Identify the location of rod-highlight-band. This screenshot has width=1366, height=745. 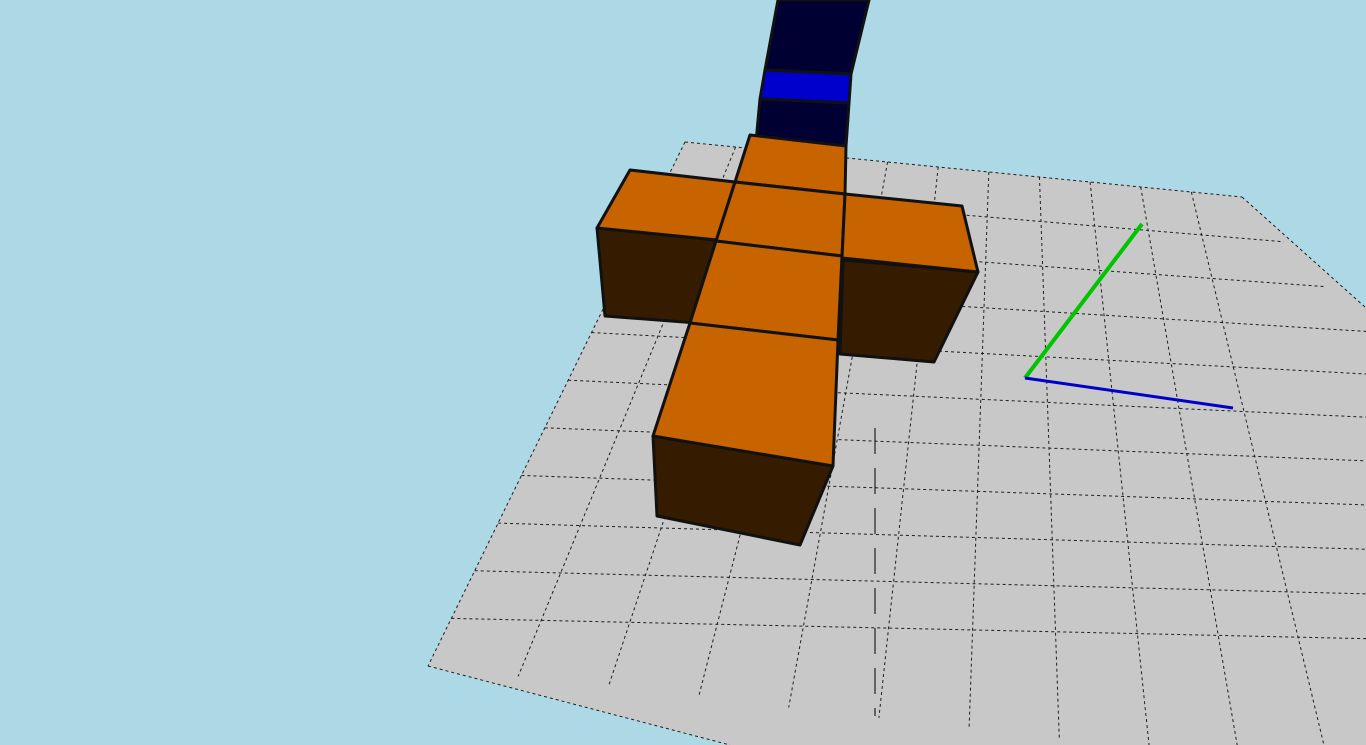
(805, 86).